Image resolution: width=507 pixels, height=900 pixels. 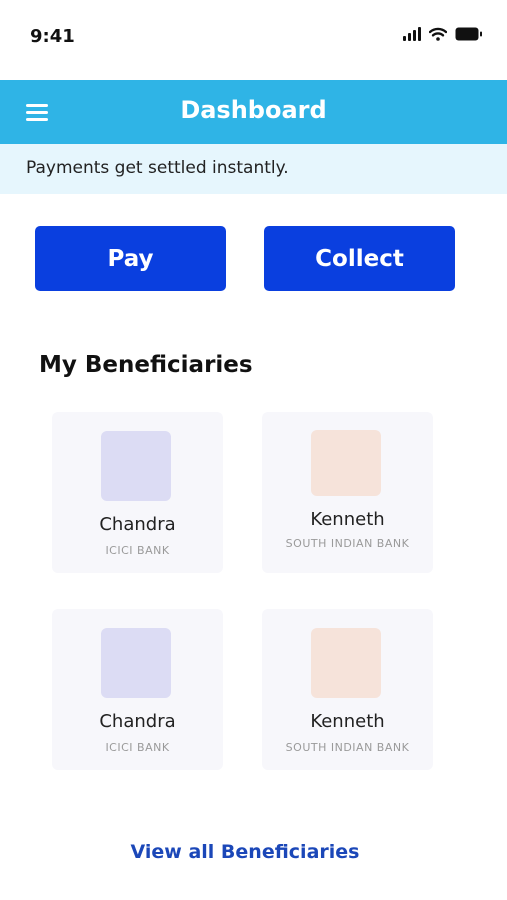 I want to click on app-header: Dashboard, so click(x=253, y=112).